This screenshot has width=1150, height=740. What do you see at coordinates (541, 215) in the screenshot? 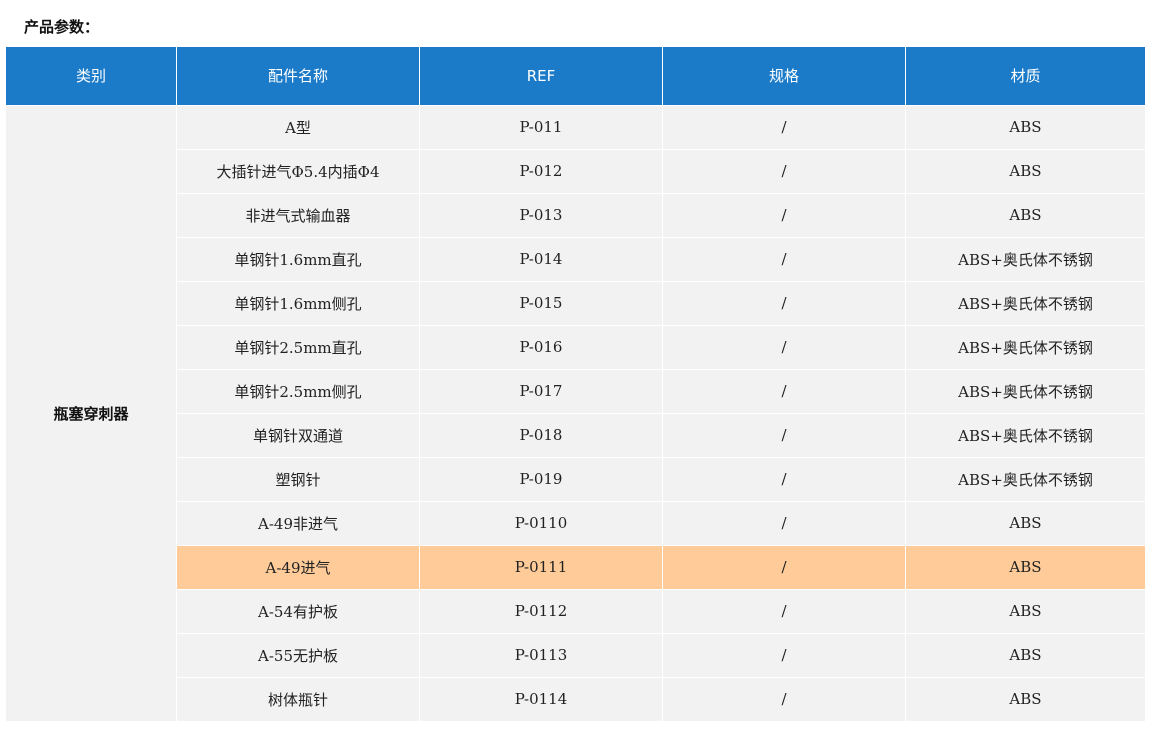
I see `ref-cell: P-013` at bounding box center [541, 215].